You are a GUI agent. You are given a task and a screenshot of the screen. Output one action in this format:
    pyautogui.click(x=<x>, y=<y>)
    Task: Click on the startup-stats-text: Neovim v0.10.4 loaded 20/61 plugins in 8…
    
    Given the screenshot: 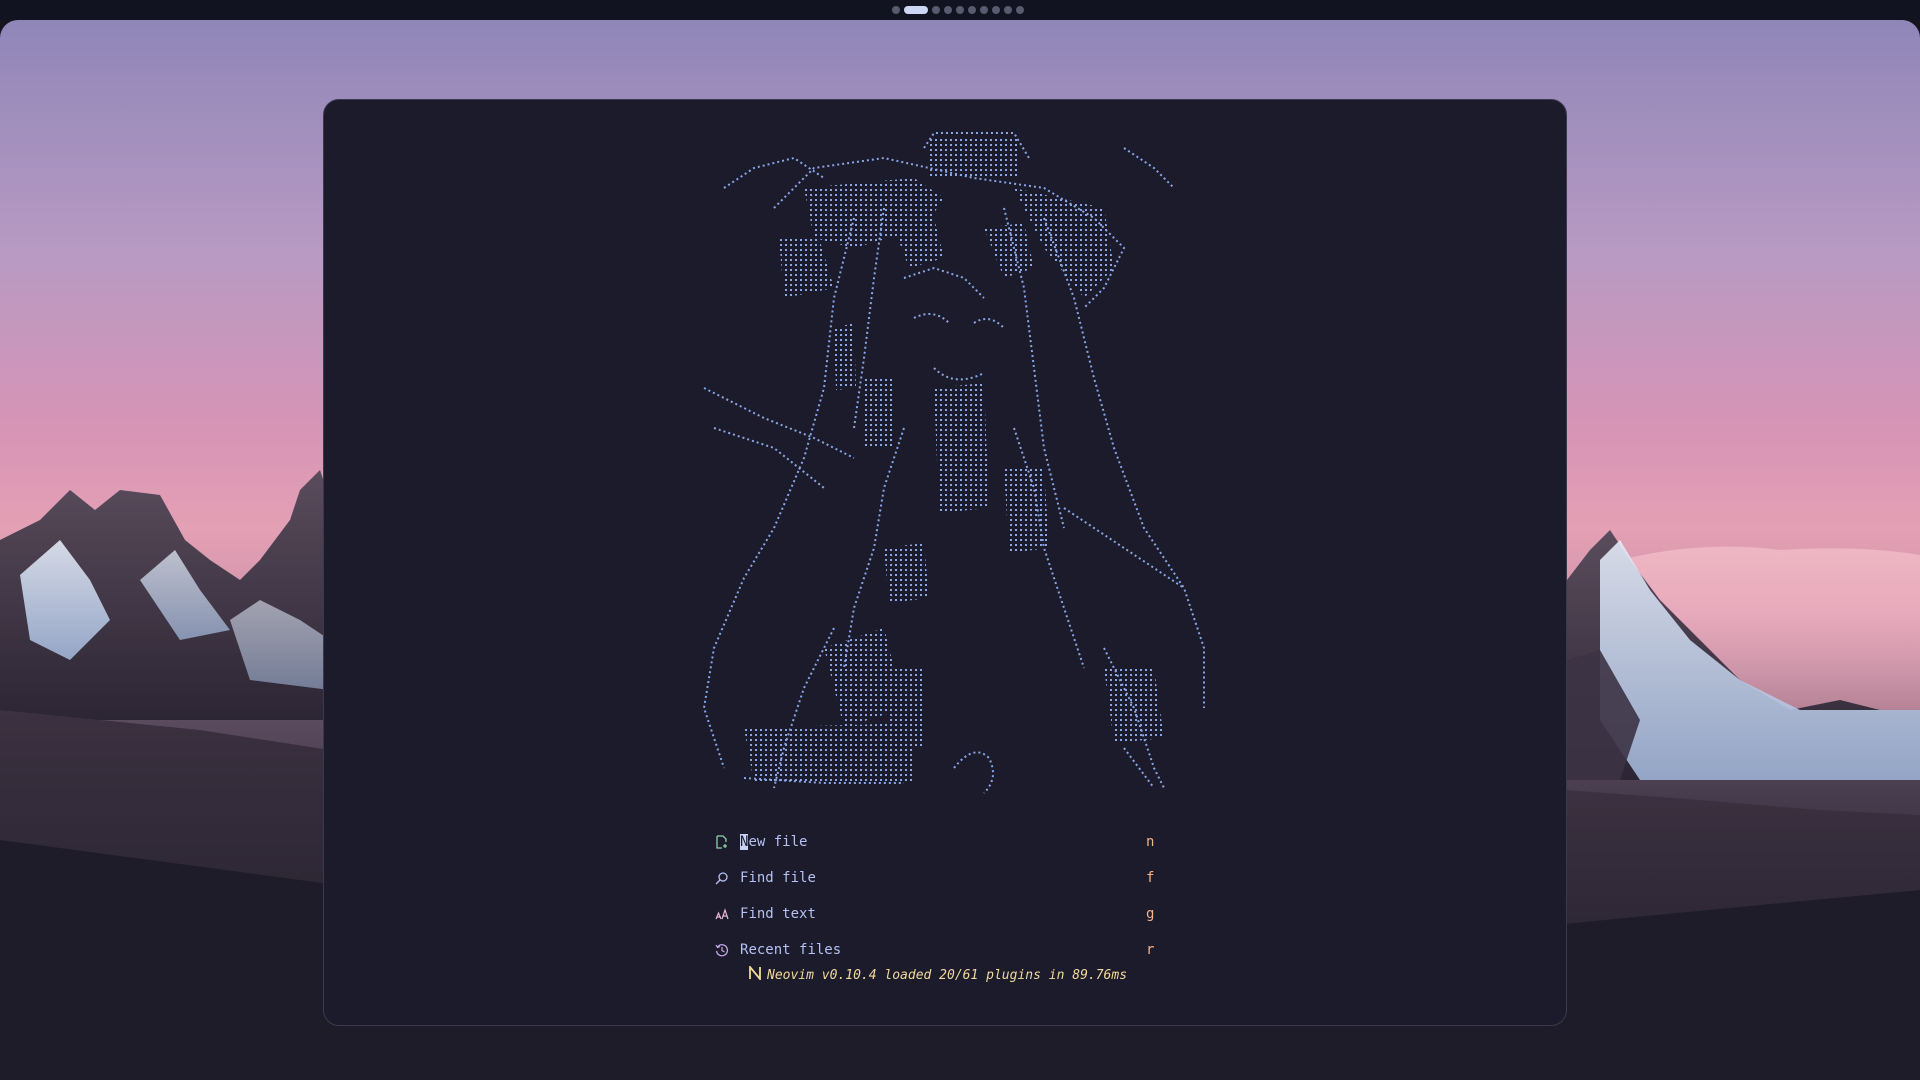 What is the action you would take?
    pyautogui.click(x=947, y=975)
    